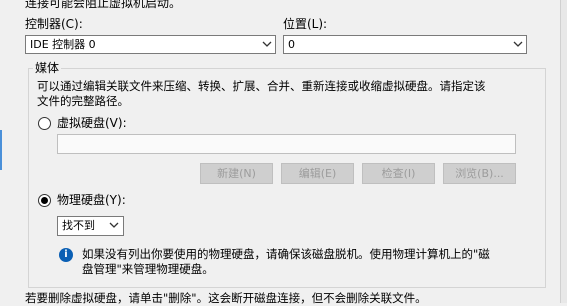 The image size is (567, 306). What do you see at coordinates (1, 150) in the screenshot?
I see `left-selection-accent` at bounding box center [1, 150].